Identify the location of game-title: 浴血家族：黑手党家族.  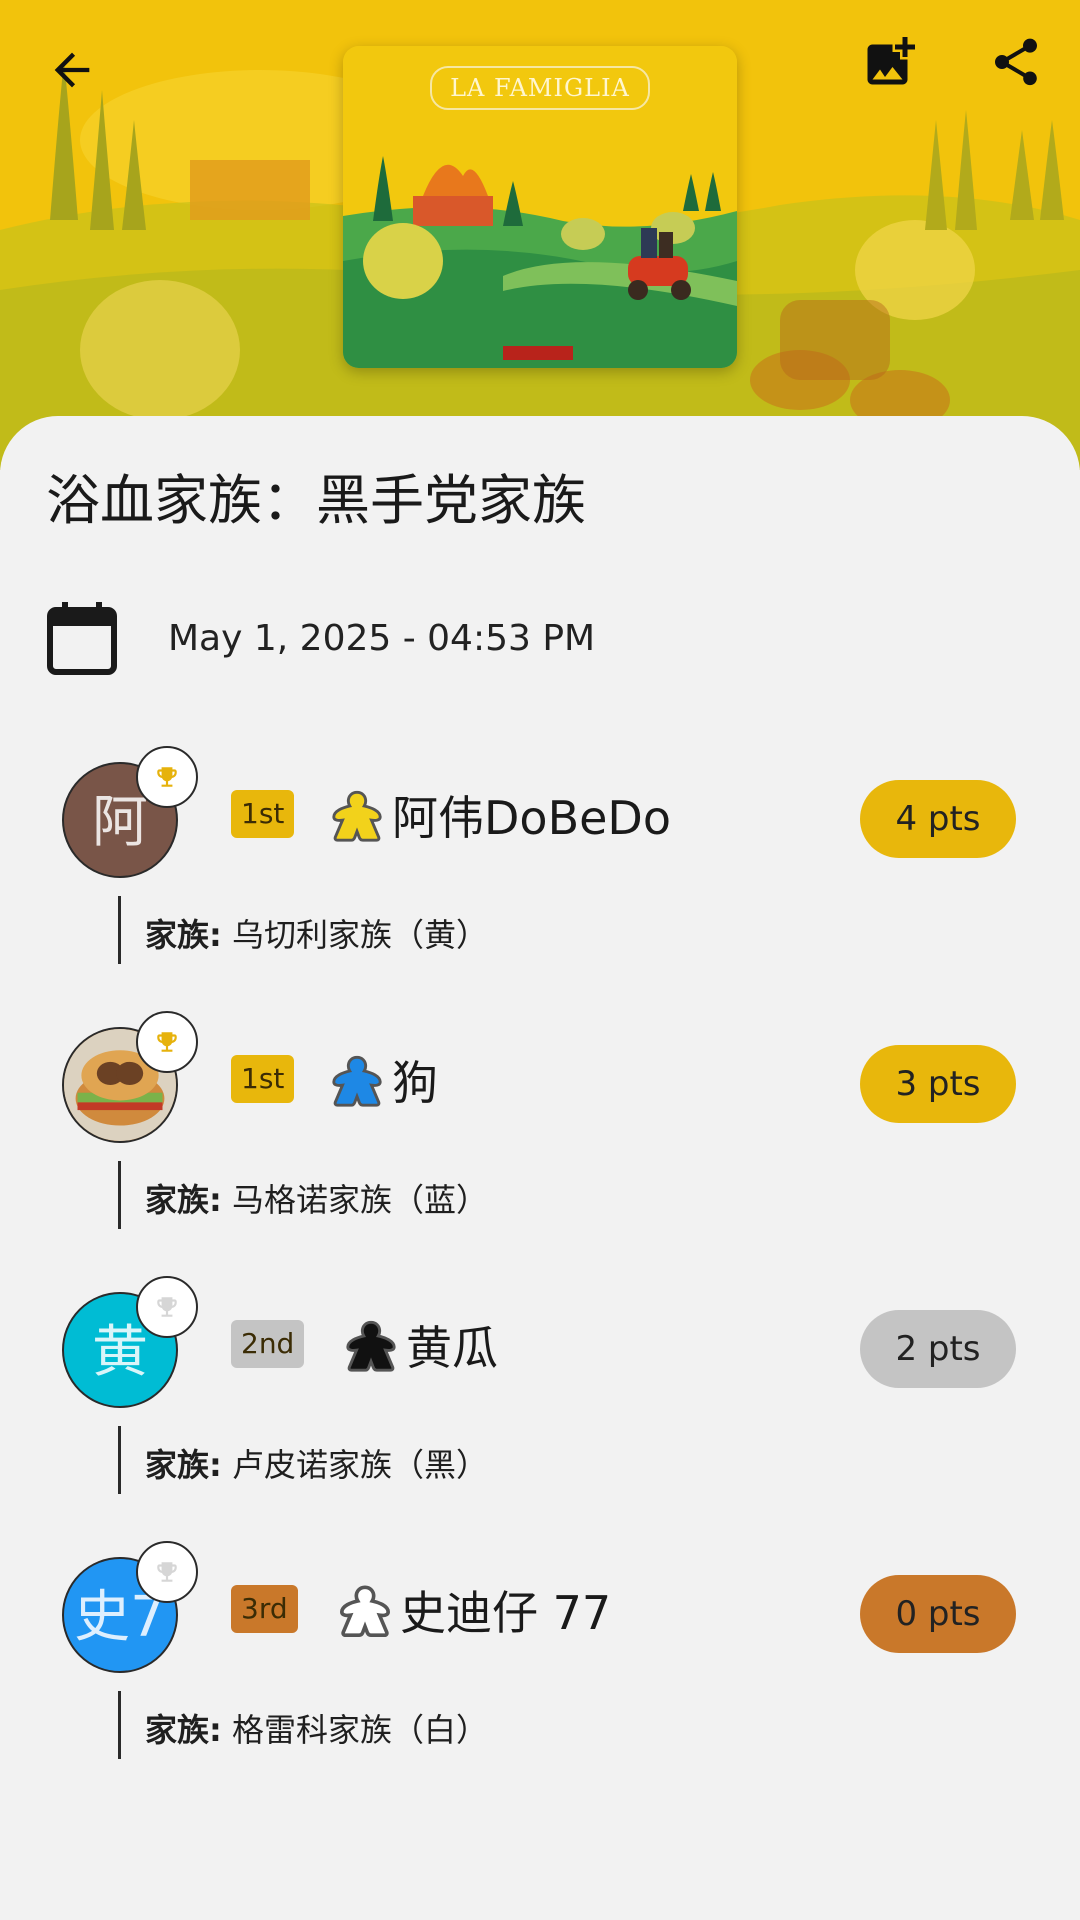
(316, 500).